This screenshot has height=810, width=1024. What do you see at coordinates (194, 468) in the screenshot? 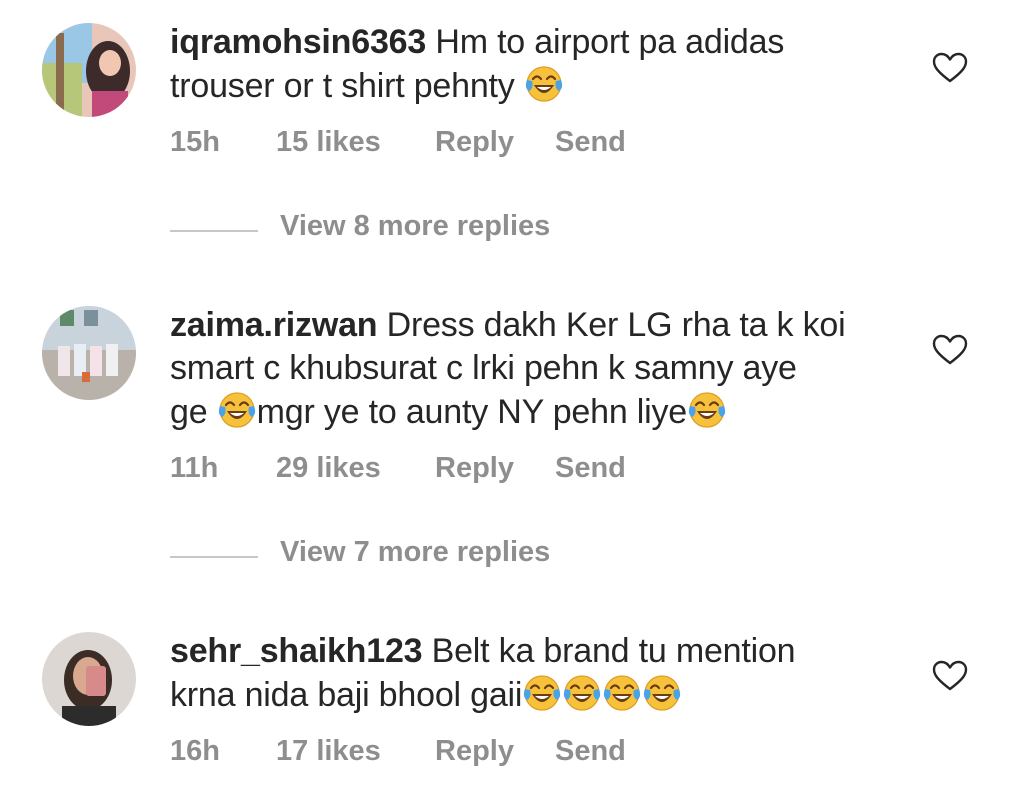
I see `timestamp: 11h` at bounding box center [194, 468].